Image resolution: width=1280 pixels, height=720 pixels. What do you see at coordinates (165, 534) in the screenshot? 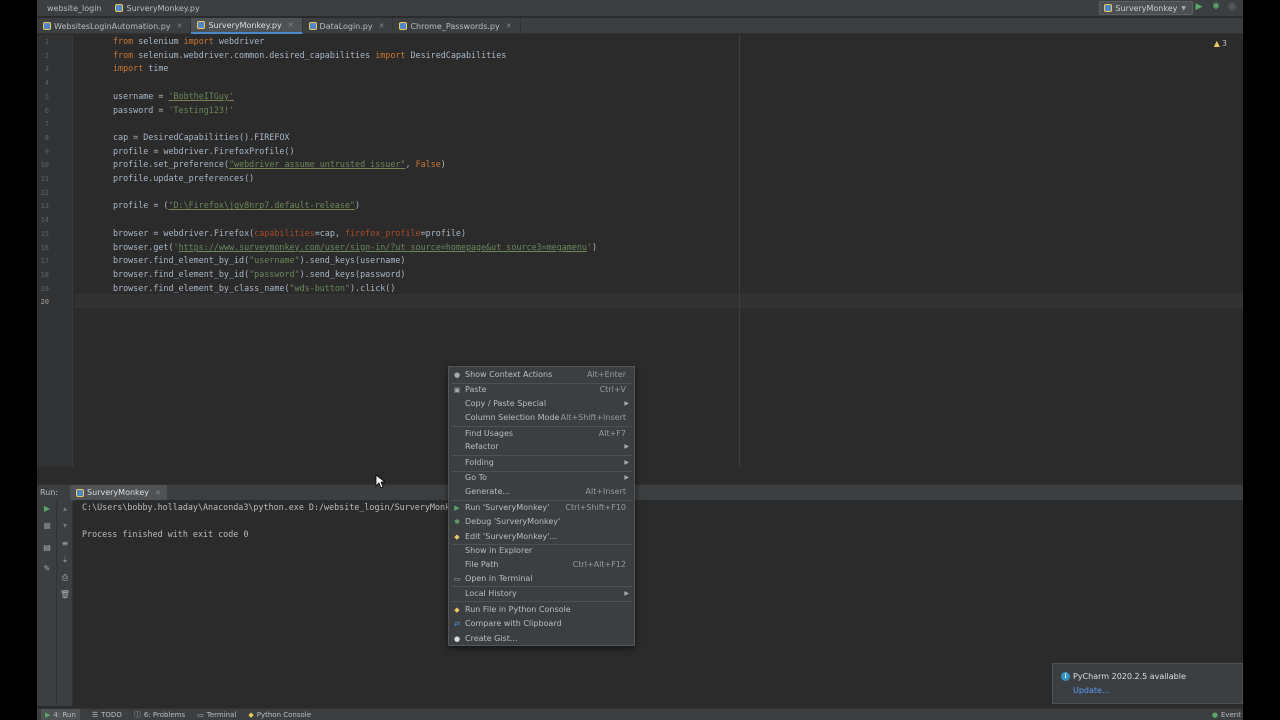
I see `console-line: Process finished with exit code 0` at bounding box center [165, 534].